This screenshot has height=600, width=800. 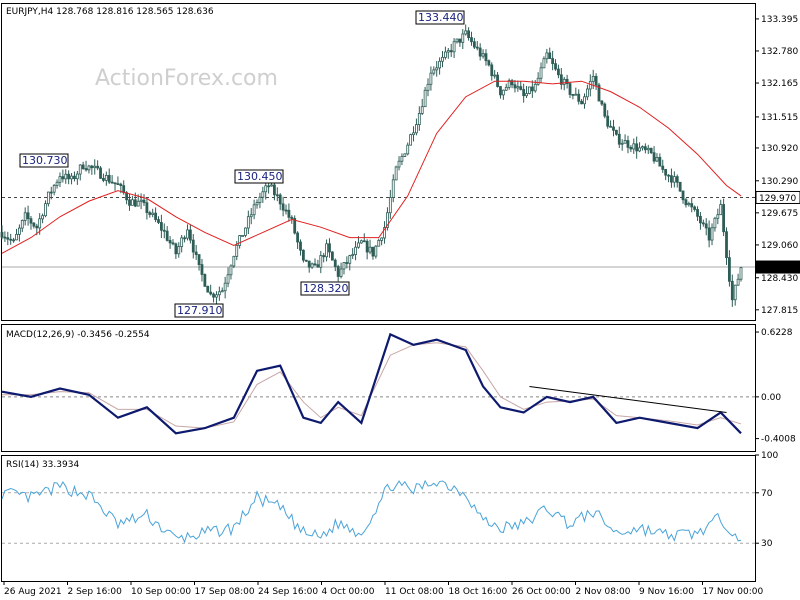 What do you see at coordinates (778, 440) in the screenshot?
I see `macd-y-tick-label: -0.4008` at bounding box center [778, 440].